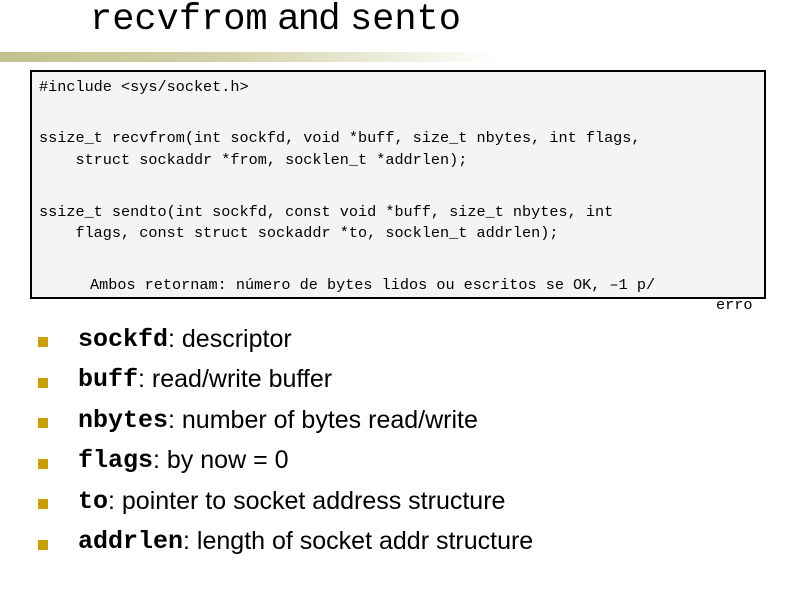  I want to click on description: : pointer to socket address structure, so click(307, 500).